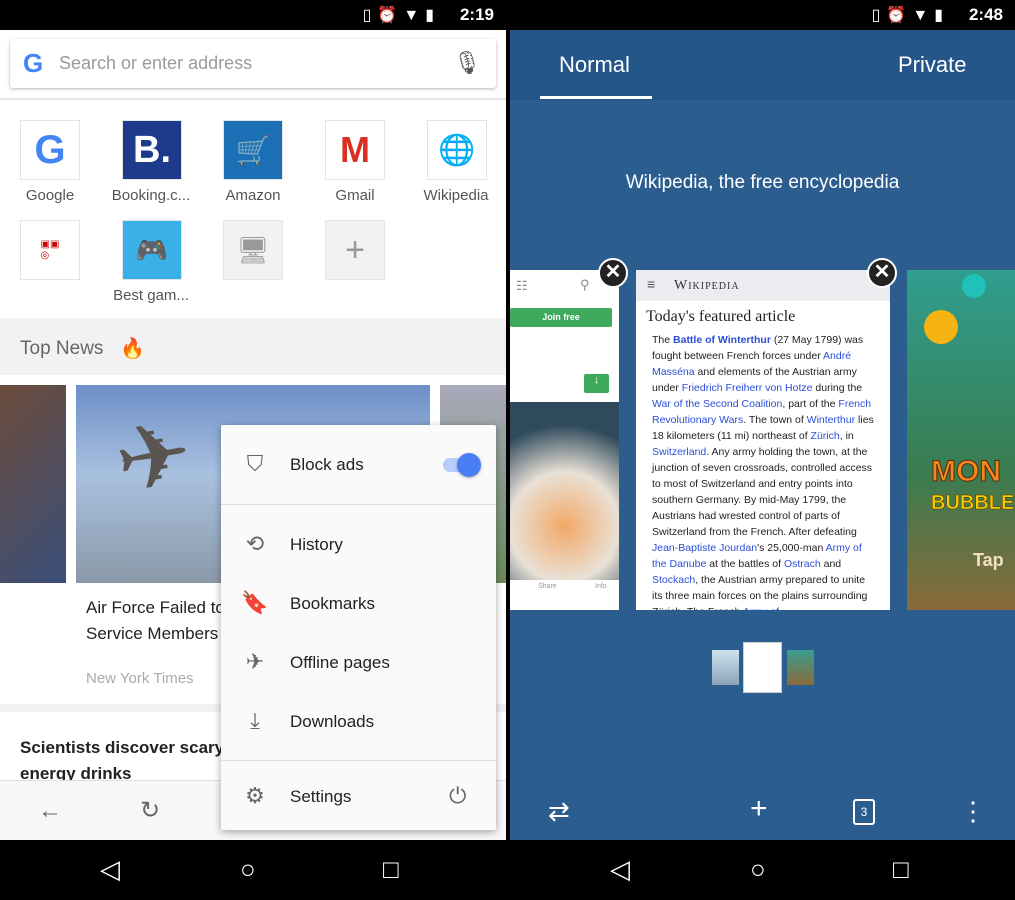 This screenshot has height=900, width=1015. What do you see at coordinates (973, 811) in the screenshot?
I see `more-options-icon: ⋮` at bounding box center [973, 811].